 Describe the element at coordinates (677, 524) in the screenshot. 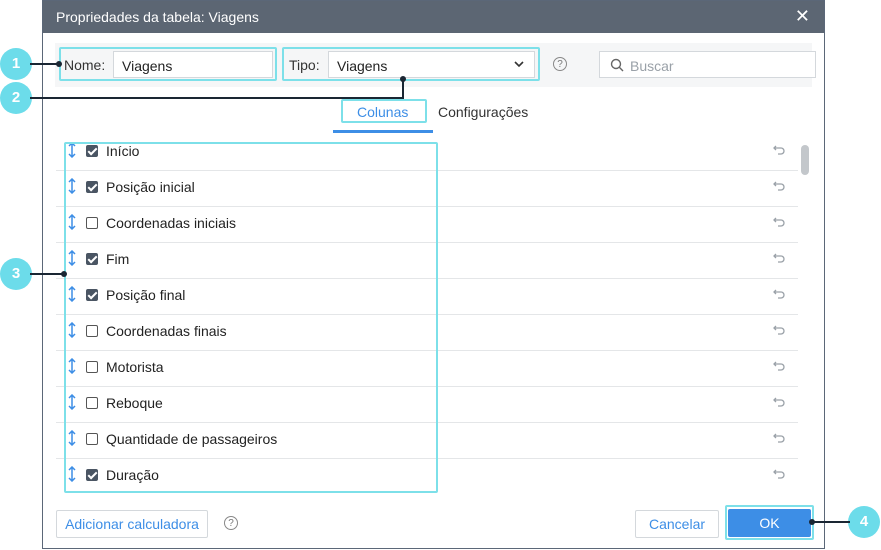

I see `cancel-button: Cancelar` at that location.